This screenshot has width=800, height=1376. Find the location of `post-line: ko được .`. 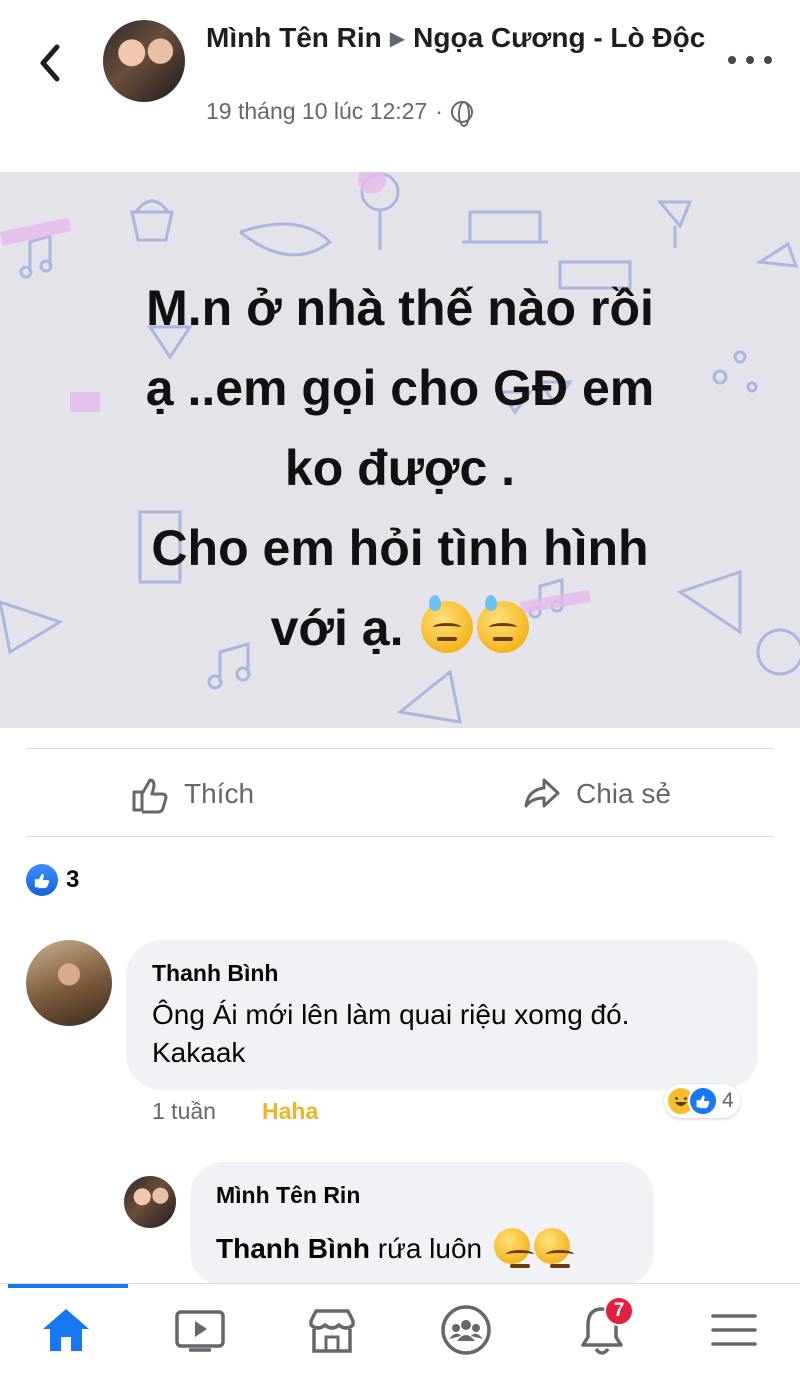

post-line: ko được . is located at coordinates (400, 468).